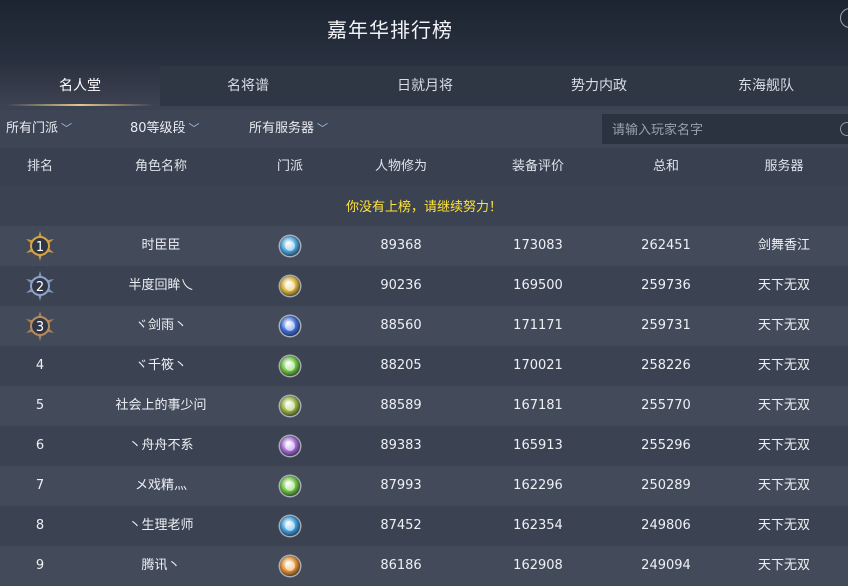 The image size is (848, 586). I want to click on total-value: 259731, so click(666, 325).